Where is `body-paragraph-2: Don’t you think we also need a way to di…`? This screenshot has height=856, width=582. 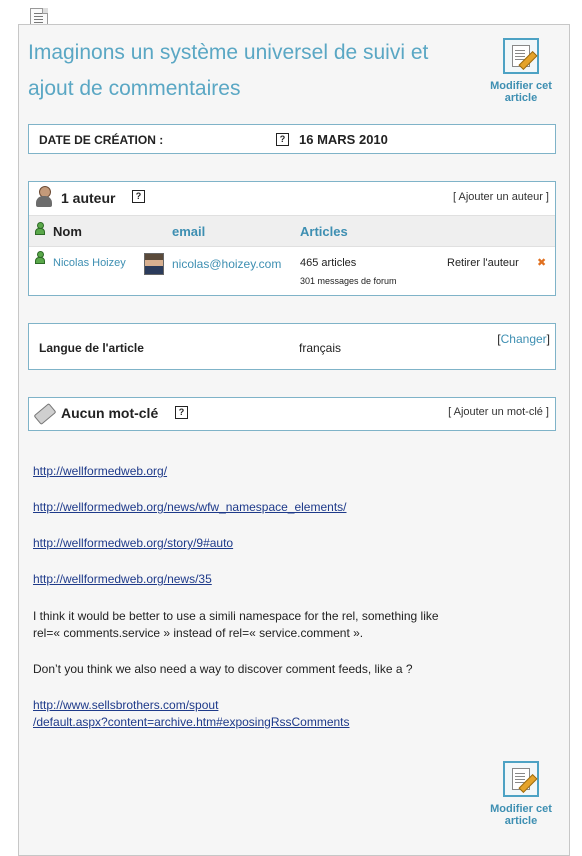
body-paragraph-2: Don’t you think we also need a way to di… is located at coordinates (223, 669).